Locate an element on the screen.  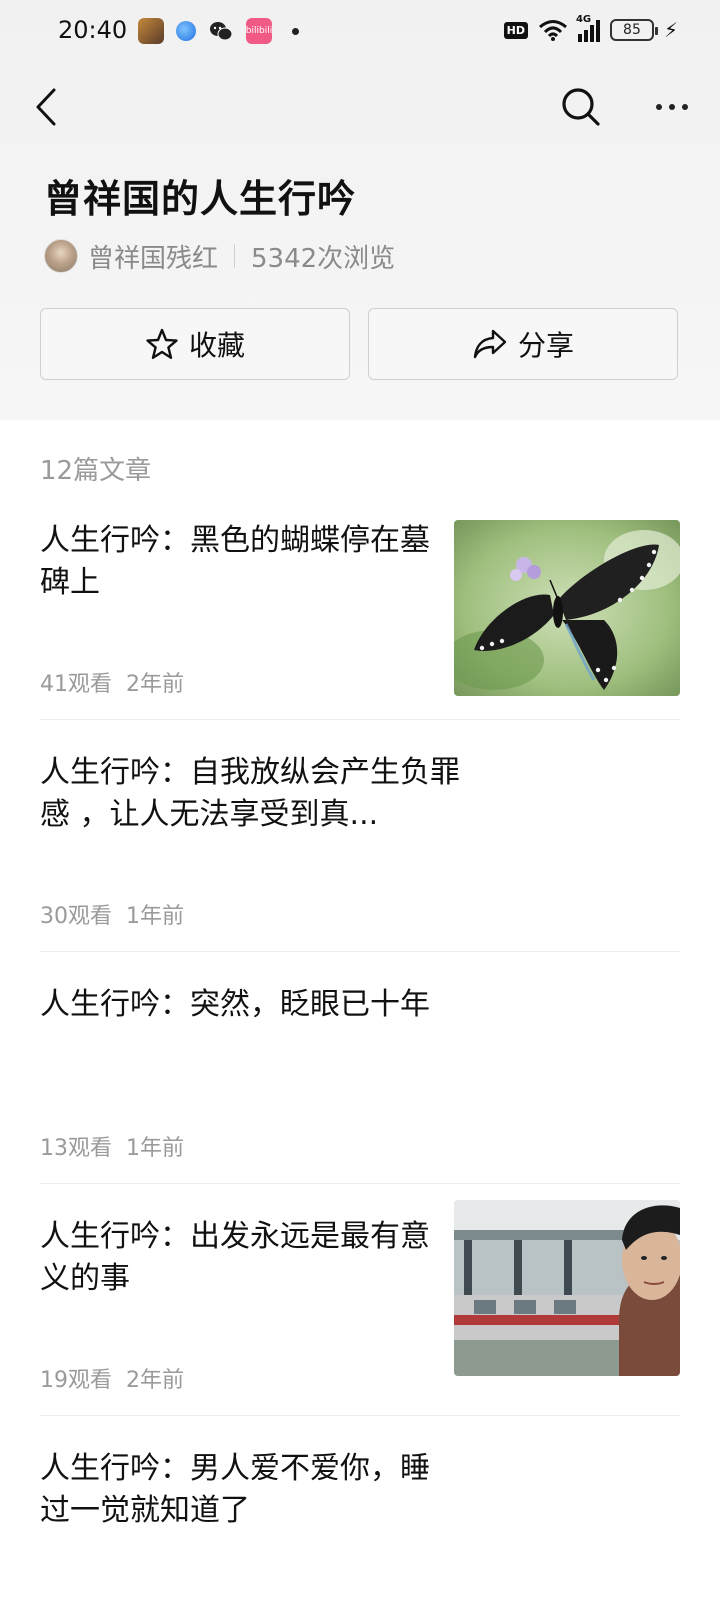
battery-icon: 85 is located at coordinates (633, 30).